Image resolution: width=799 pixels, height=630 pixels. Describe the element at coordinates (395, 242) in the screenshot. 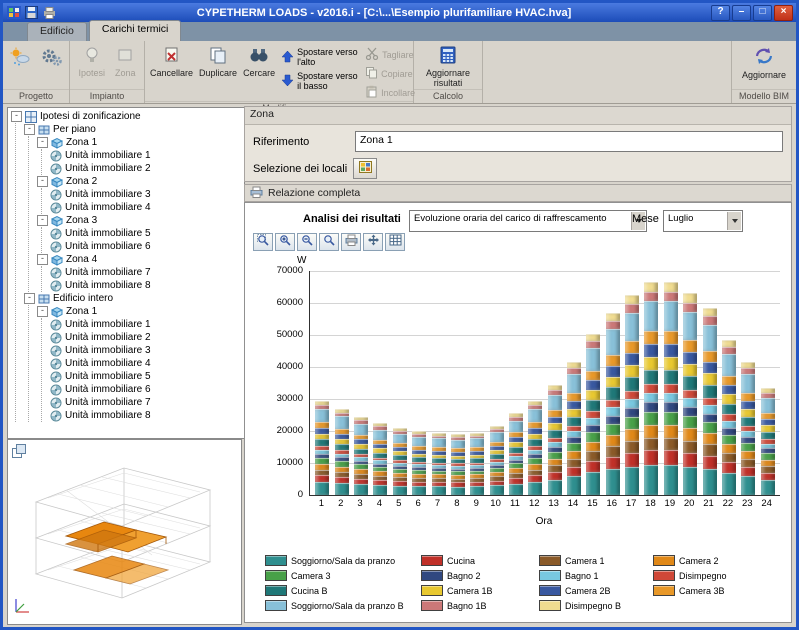

I see `export-button` at that location.